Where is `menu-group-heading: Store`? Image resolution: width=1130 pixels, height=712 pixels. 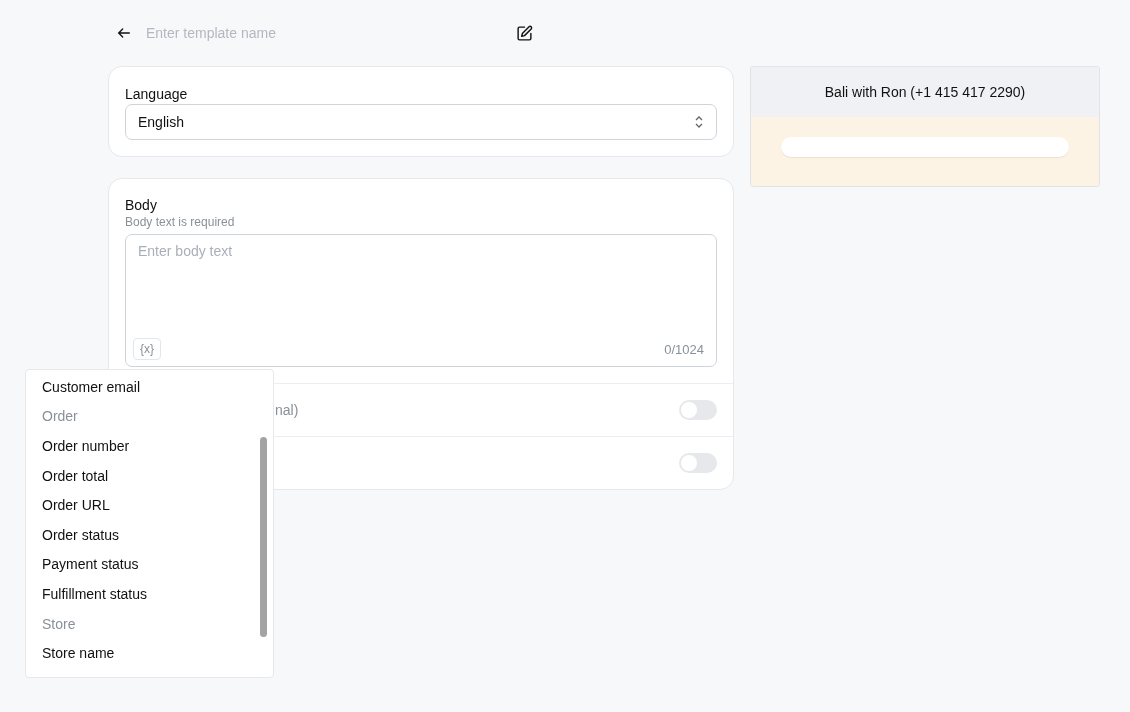 menu-group-heading: Store is located at coordinates (59, 624).